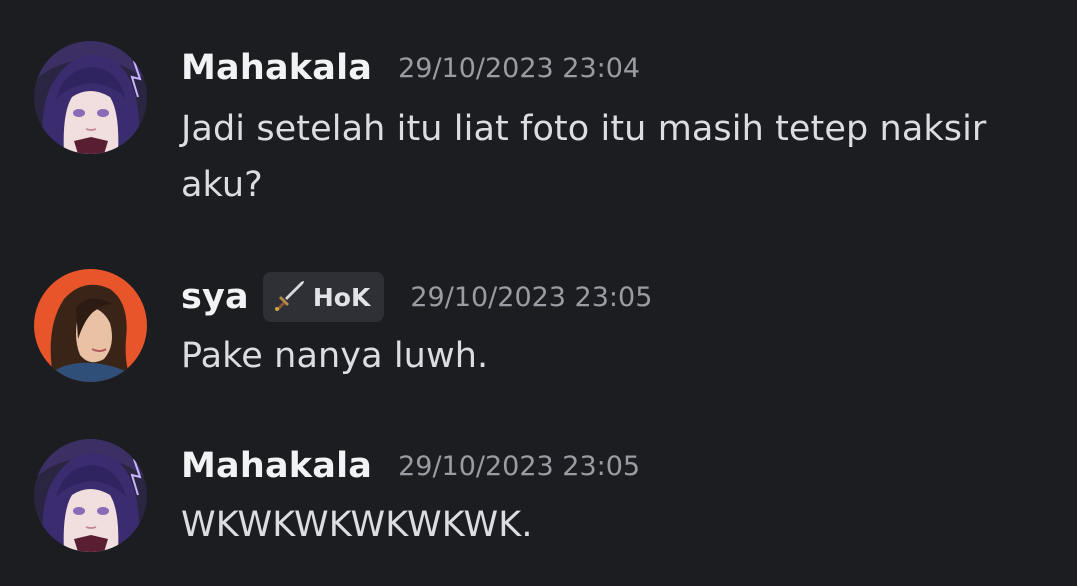  Describe the element at coordinates (290, 297) in the screenshot. I see `sword-icon` at that location.